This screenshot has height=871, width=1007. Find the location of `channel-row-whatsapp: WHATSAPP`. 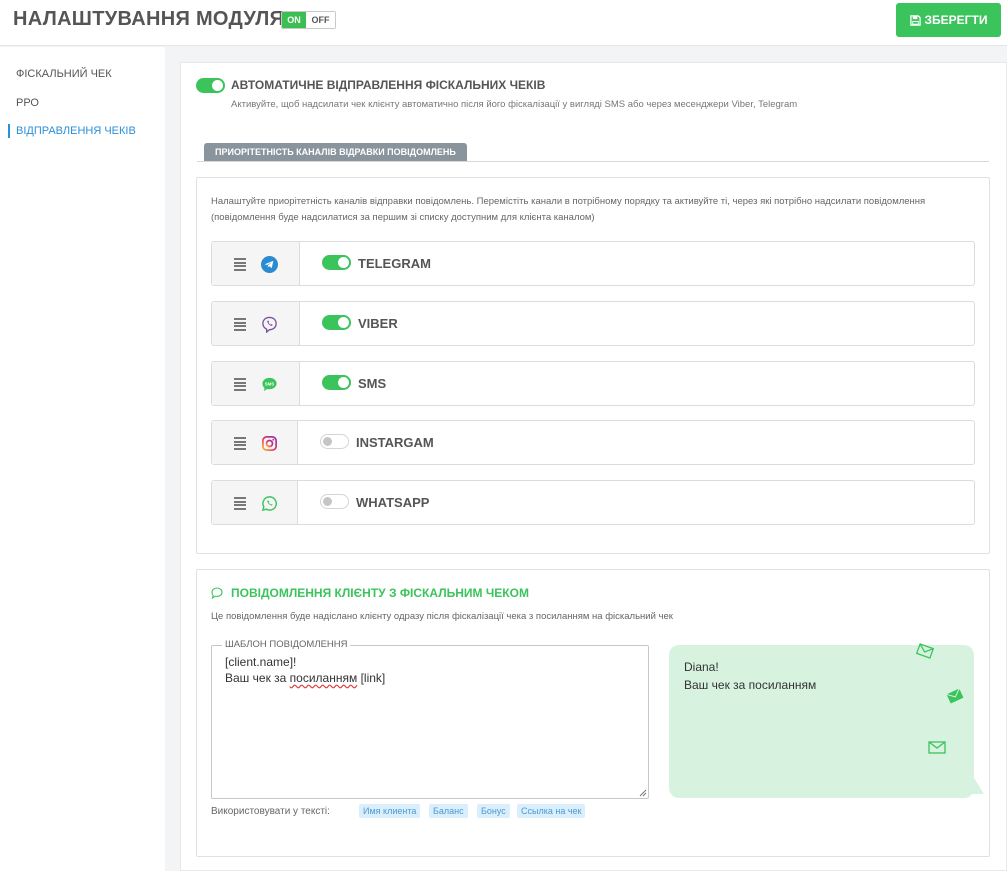

channel-row-whatsapp: WHATSAPP is located at coordinates (593, 502).